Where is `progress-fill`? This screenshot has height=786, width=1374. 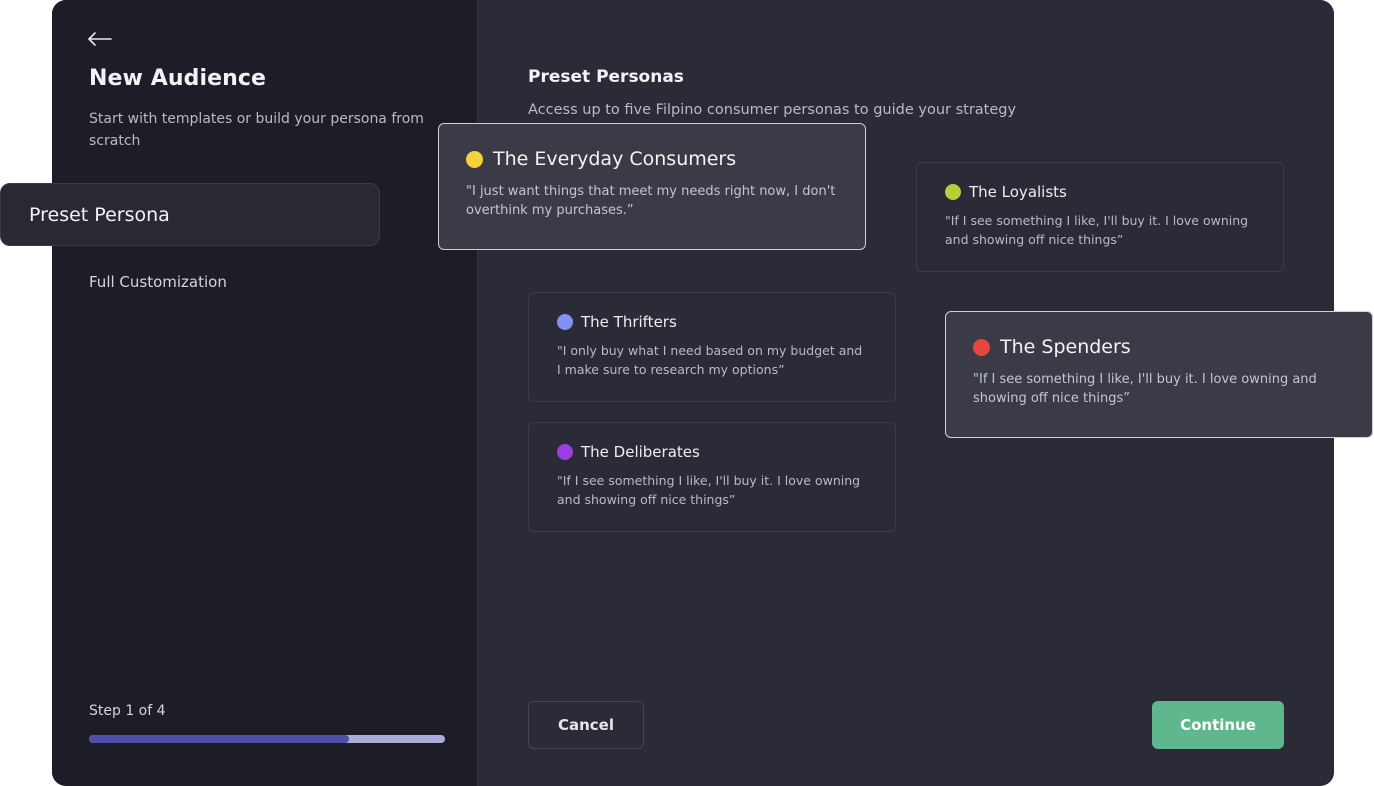 progress-fill is located at coordinates (219, 739).